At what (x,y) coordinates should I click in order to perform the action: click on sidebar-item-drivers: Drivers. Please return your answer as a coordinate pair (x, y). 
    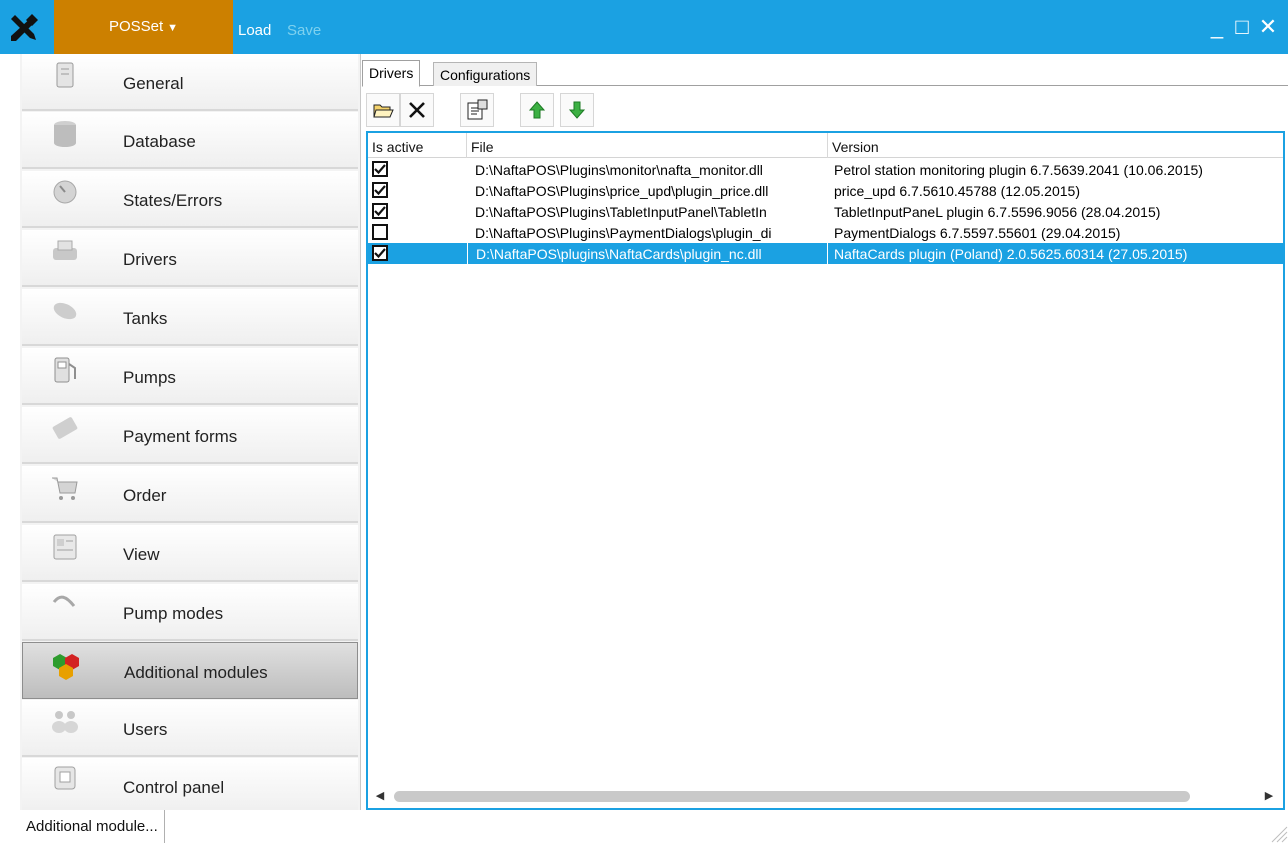
    Looking at the image, I should click on (190, 258).